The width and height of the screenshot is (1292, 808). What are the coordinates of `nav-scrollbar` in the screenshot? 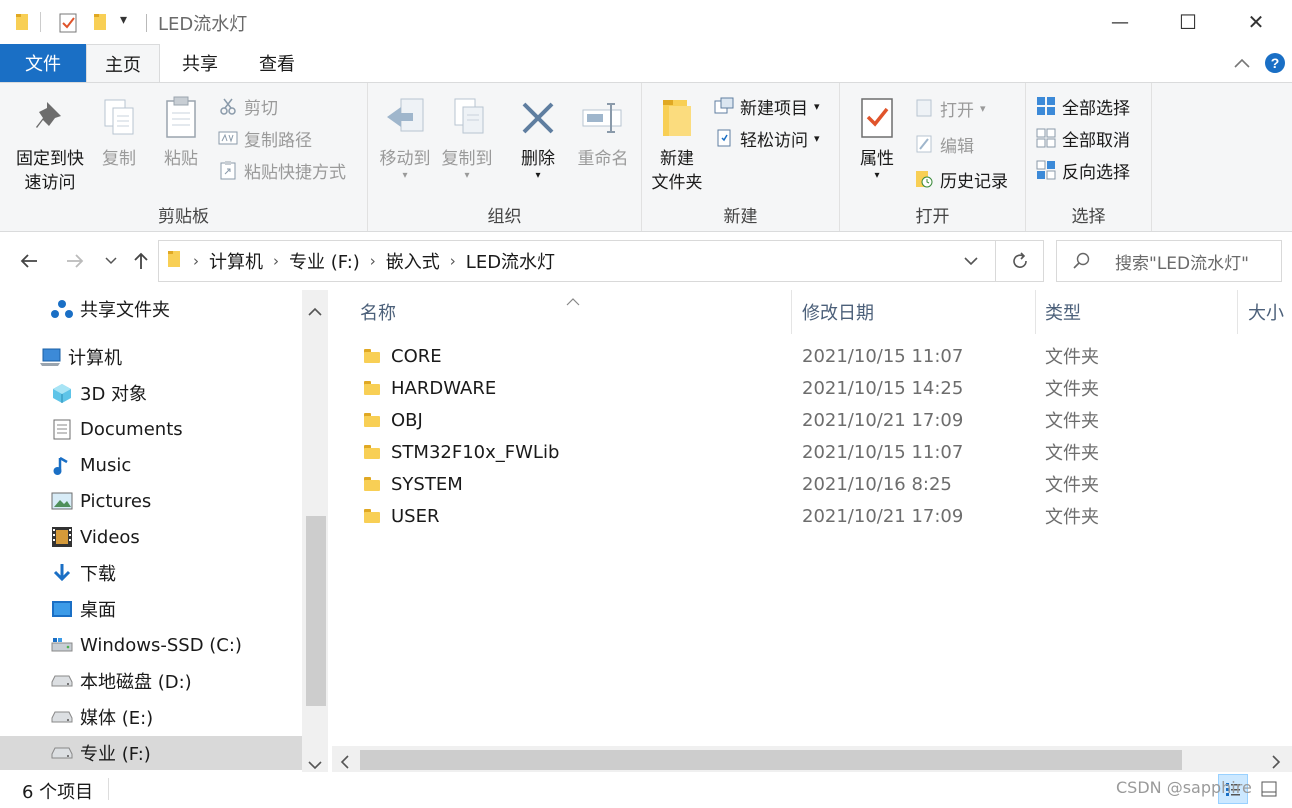 It's located at (315, 531).